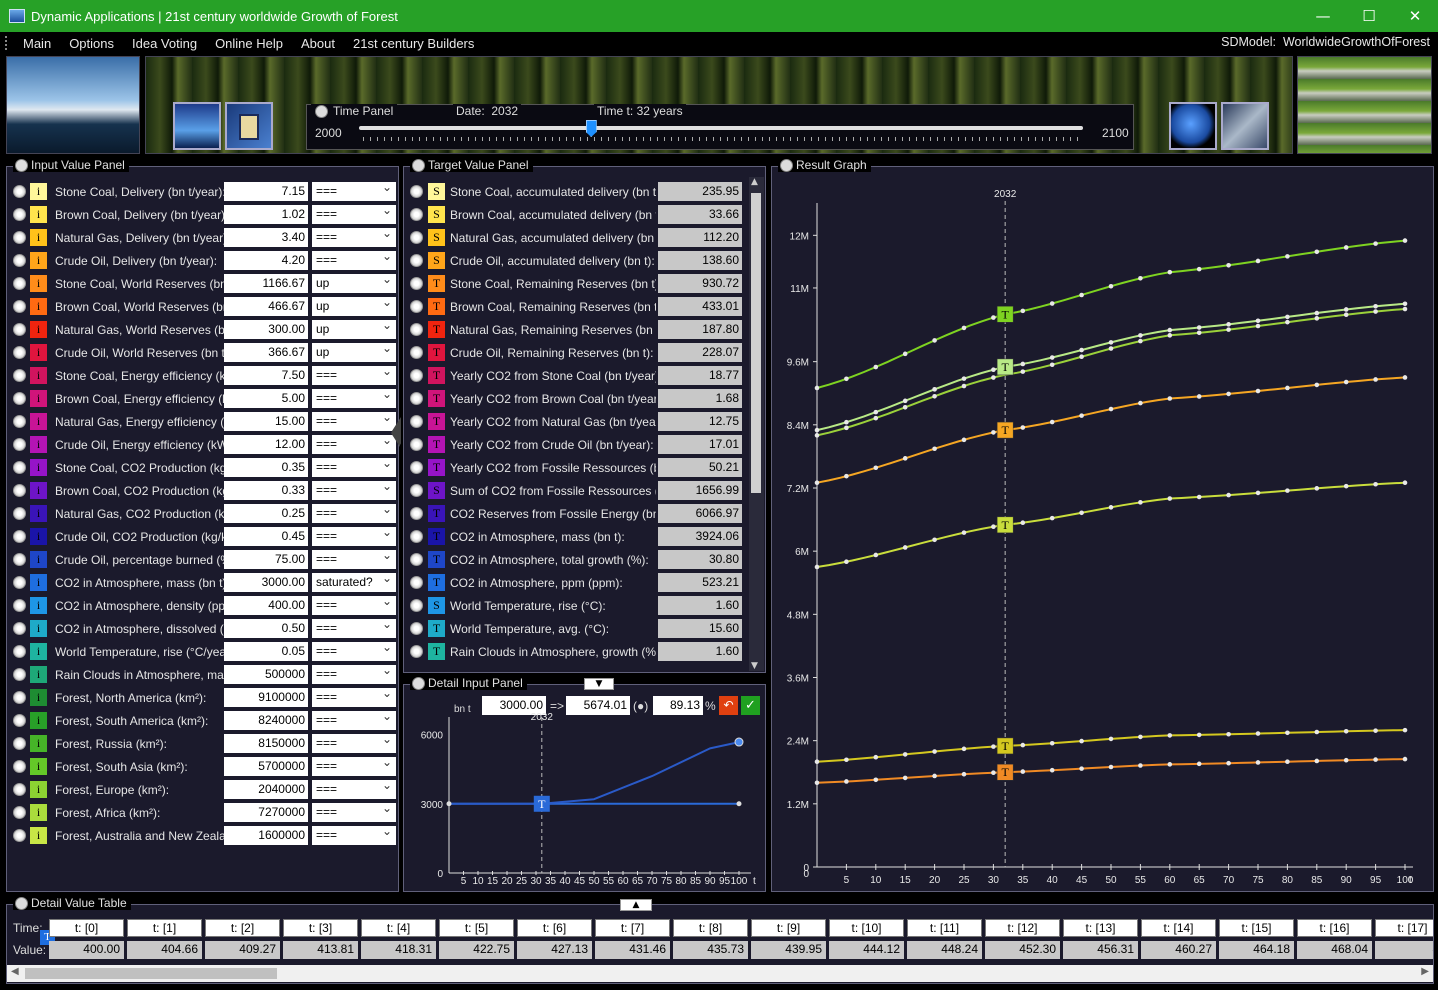 The height and width of the screenshot is (990, 1438). What do you see at coordinates (266, 513) in the screenshot?
I see `input-value-field: 0.25` at bounding box center [266, 513].